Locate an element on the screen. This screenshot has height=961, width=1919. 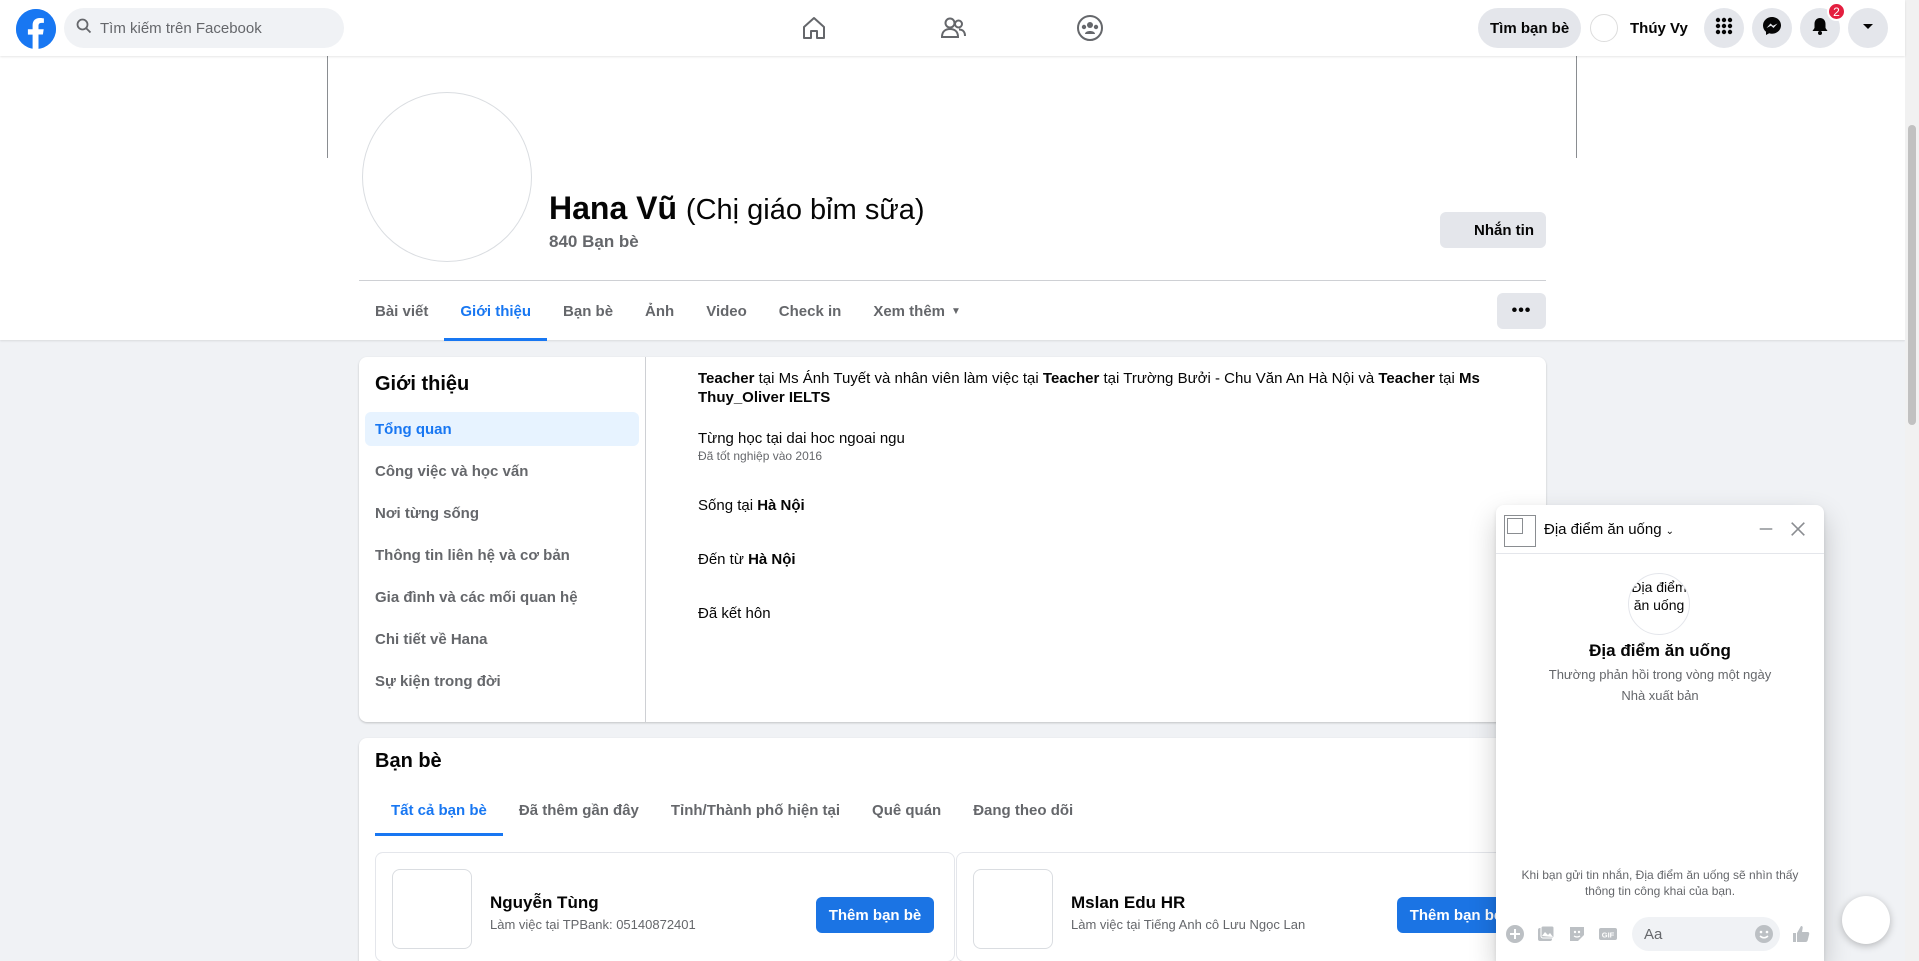
close-icon is located at coordinates (1798, 529).